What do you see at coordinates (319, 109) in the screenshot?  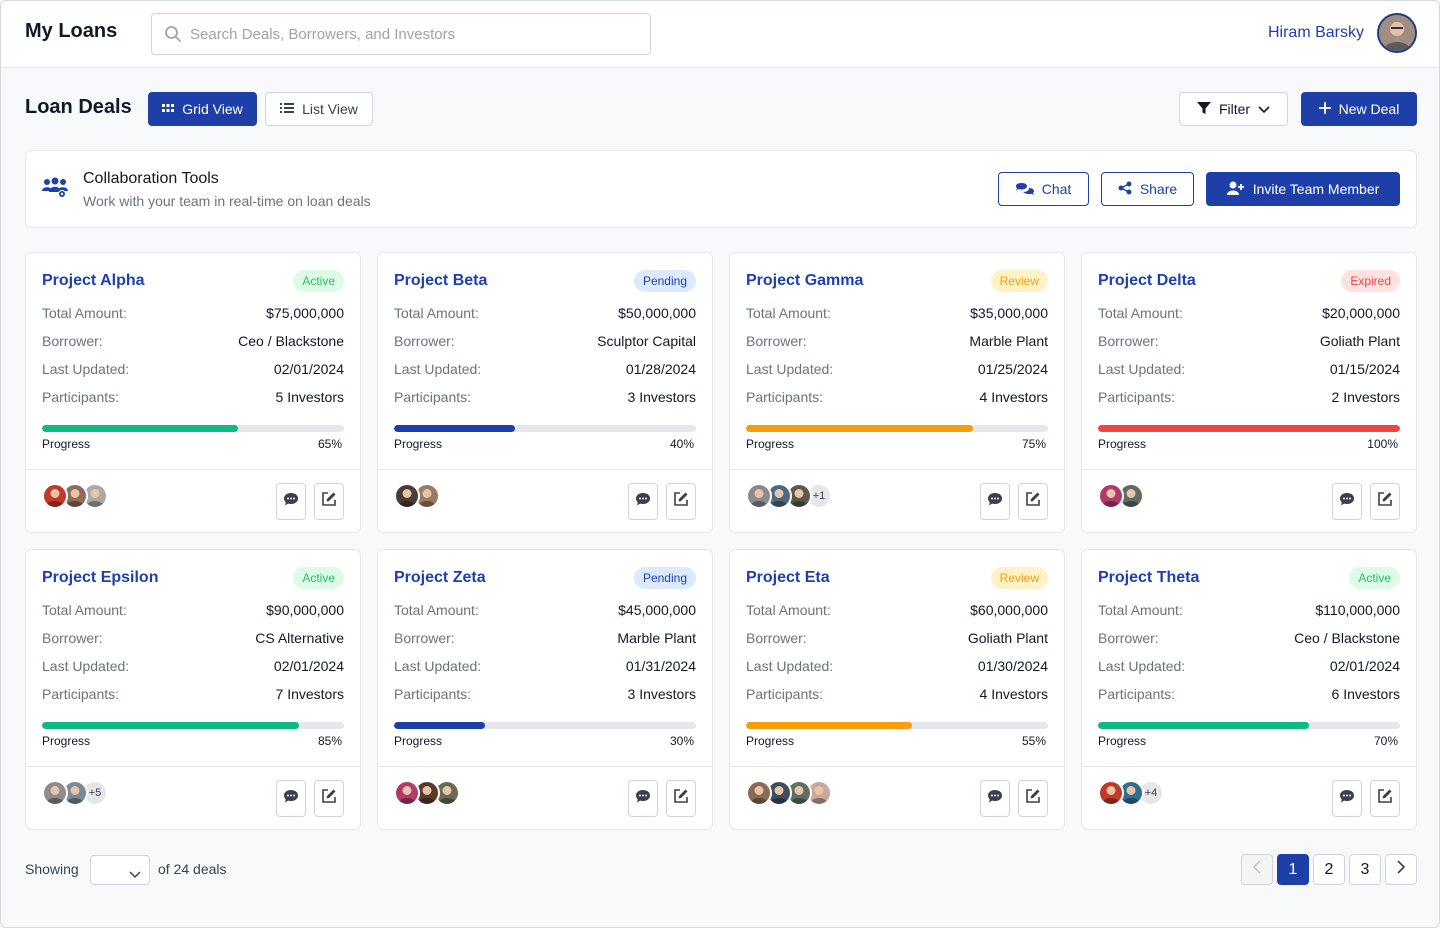 I see `list-view-button: List View` at bounding box center [319, 109].